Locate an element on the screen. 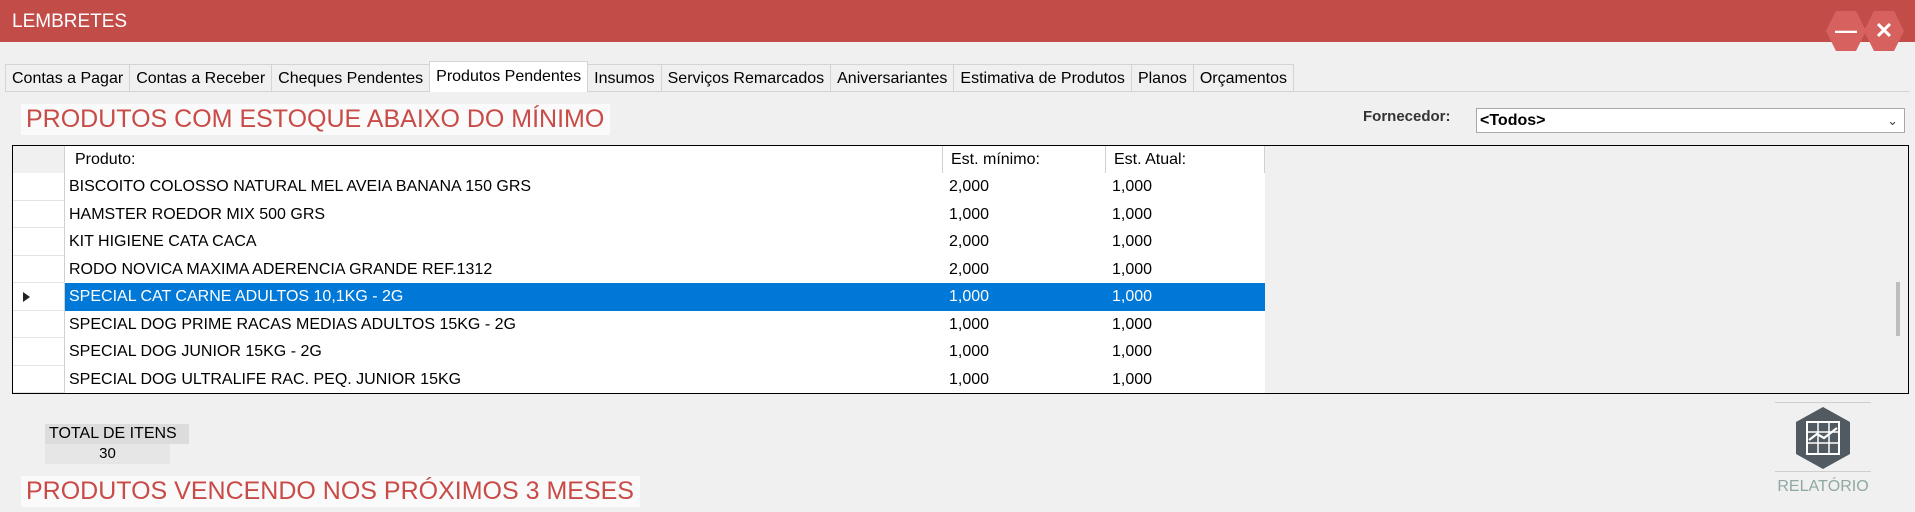  close-icon: ✕ is located at coordinates (1884, 30).